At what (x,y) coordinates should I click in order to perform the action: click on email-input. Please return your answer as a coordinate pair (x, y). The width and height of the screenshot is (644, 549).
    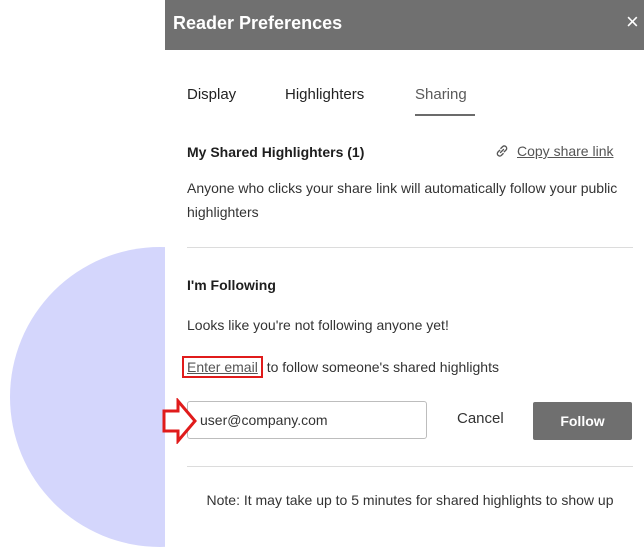
    Looking at the image, I should click on (307, 420).